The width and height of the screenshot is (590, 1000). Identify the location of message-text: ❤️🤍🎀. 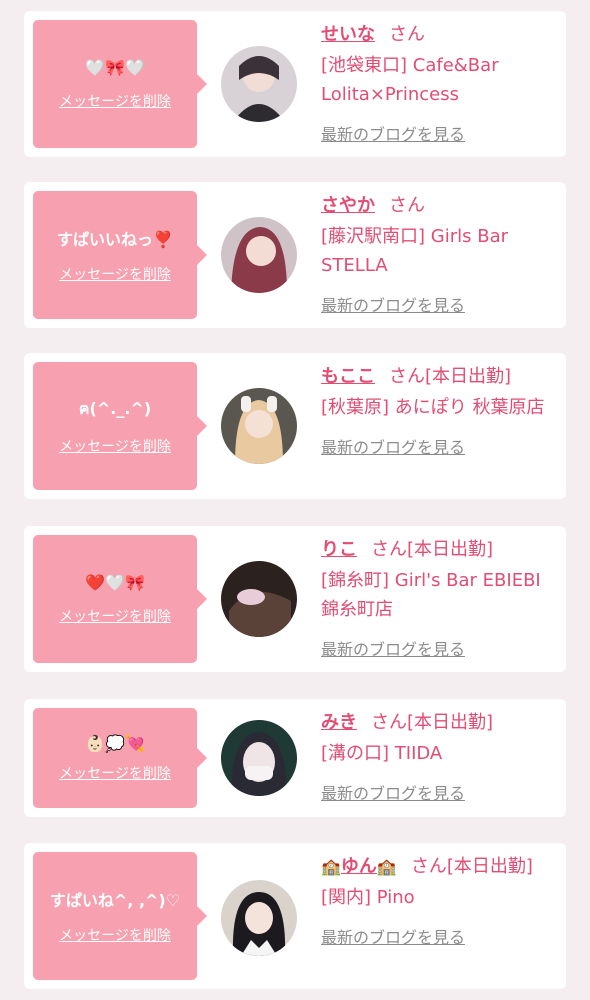
(115, 582).